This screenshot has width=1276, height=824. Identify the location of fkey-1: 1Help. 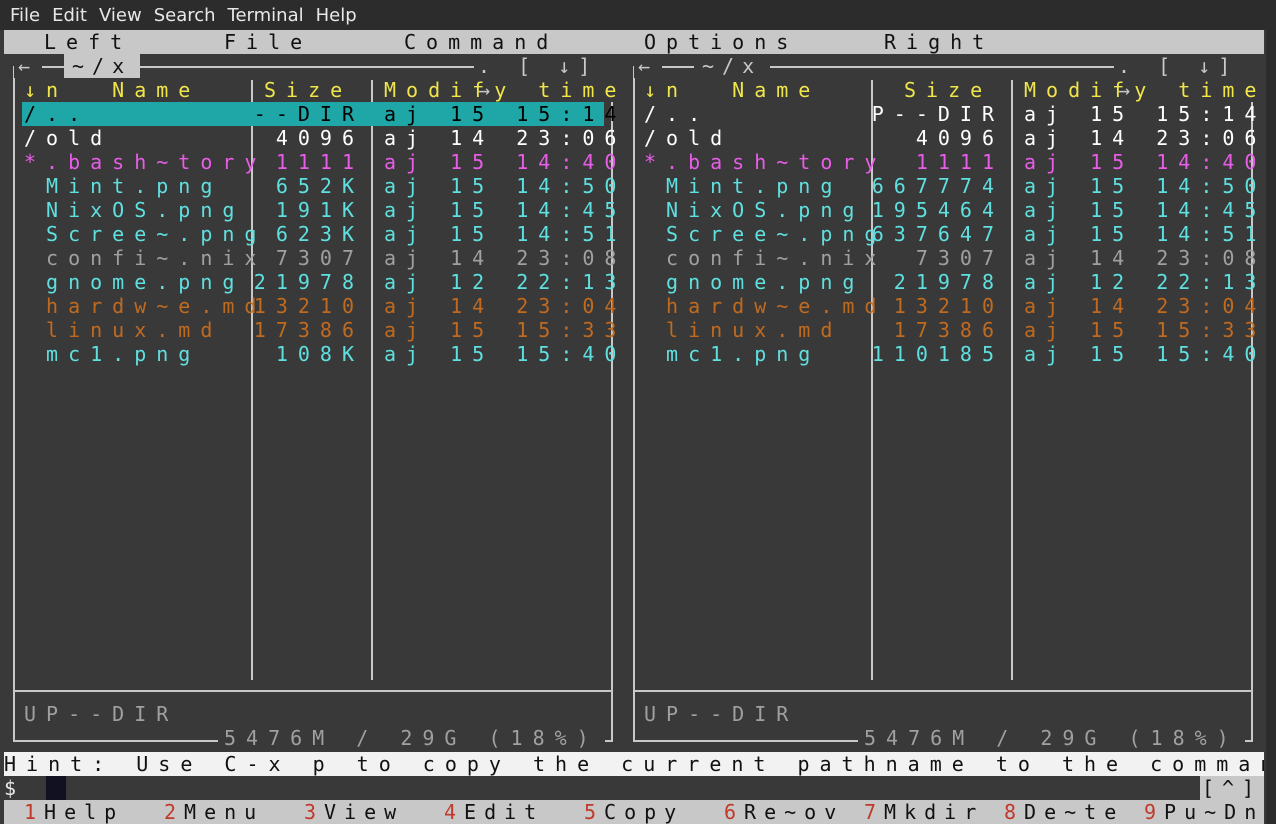
(74, 812).